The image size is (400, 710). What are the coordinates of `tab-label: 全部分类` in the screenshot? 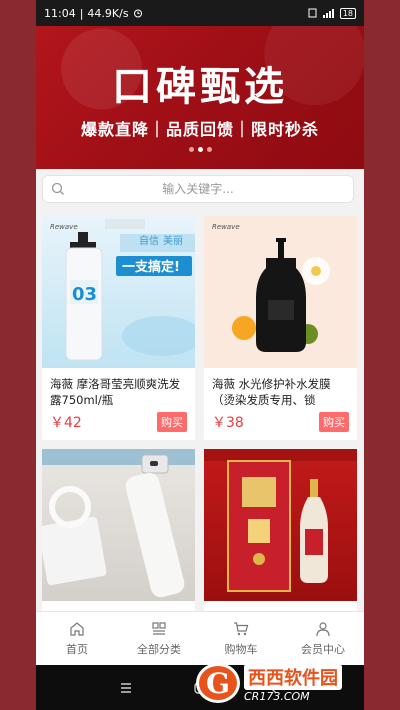 It's located at (159, 649).